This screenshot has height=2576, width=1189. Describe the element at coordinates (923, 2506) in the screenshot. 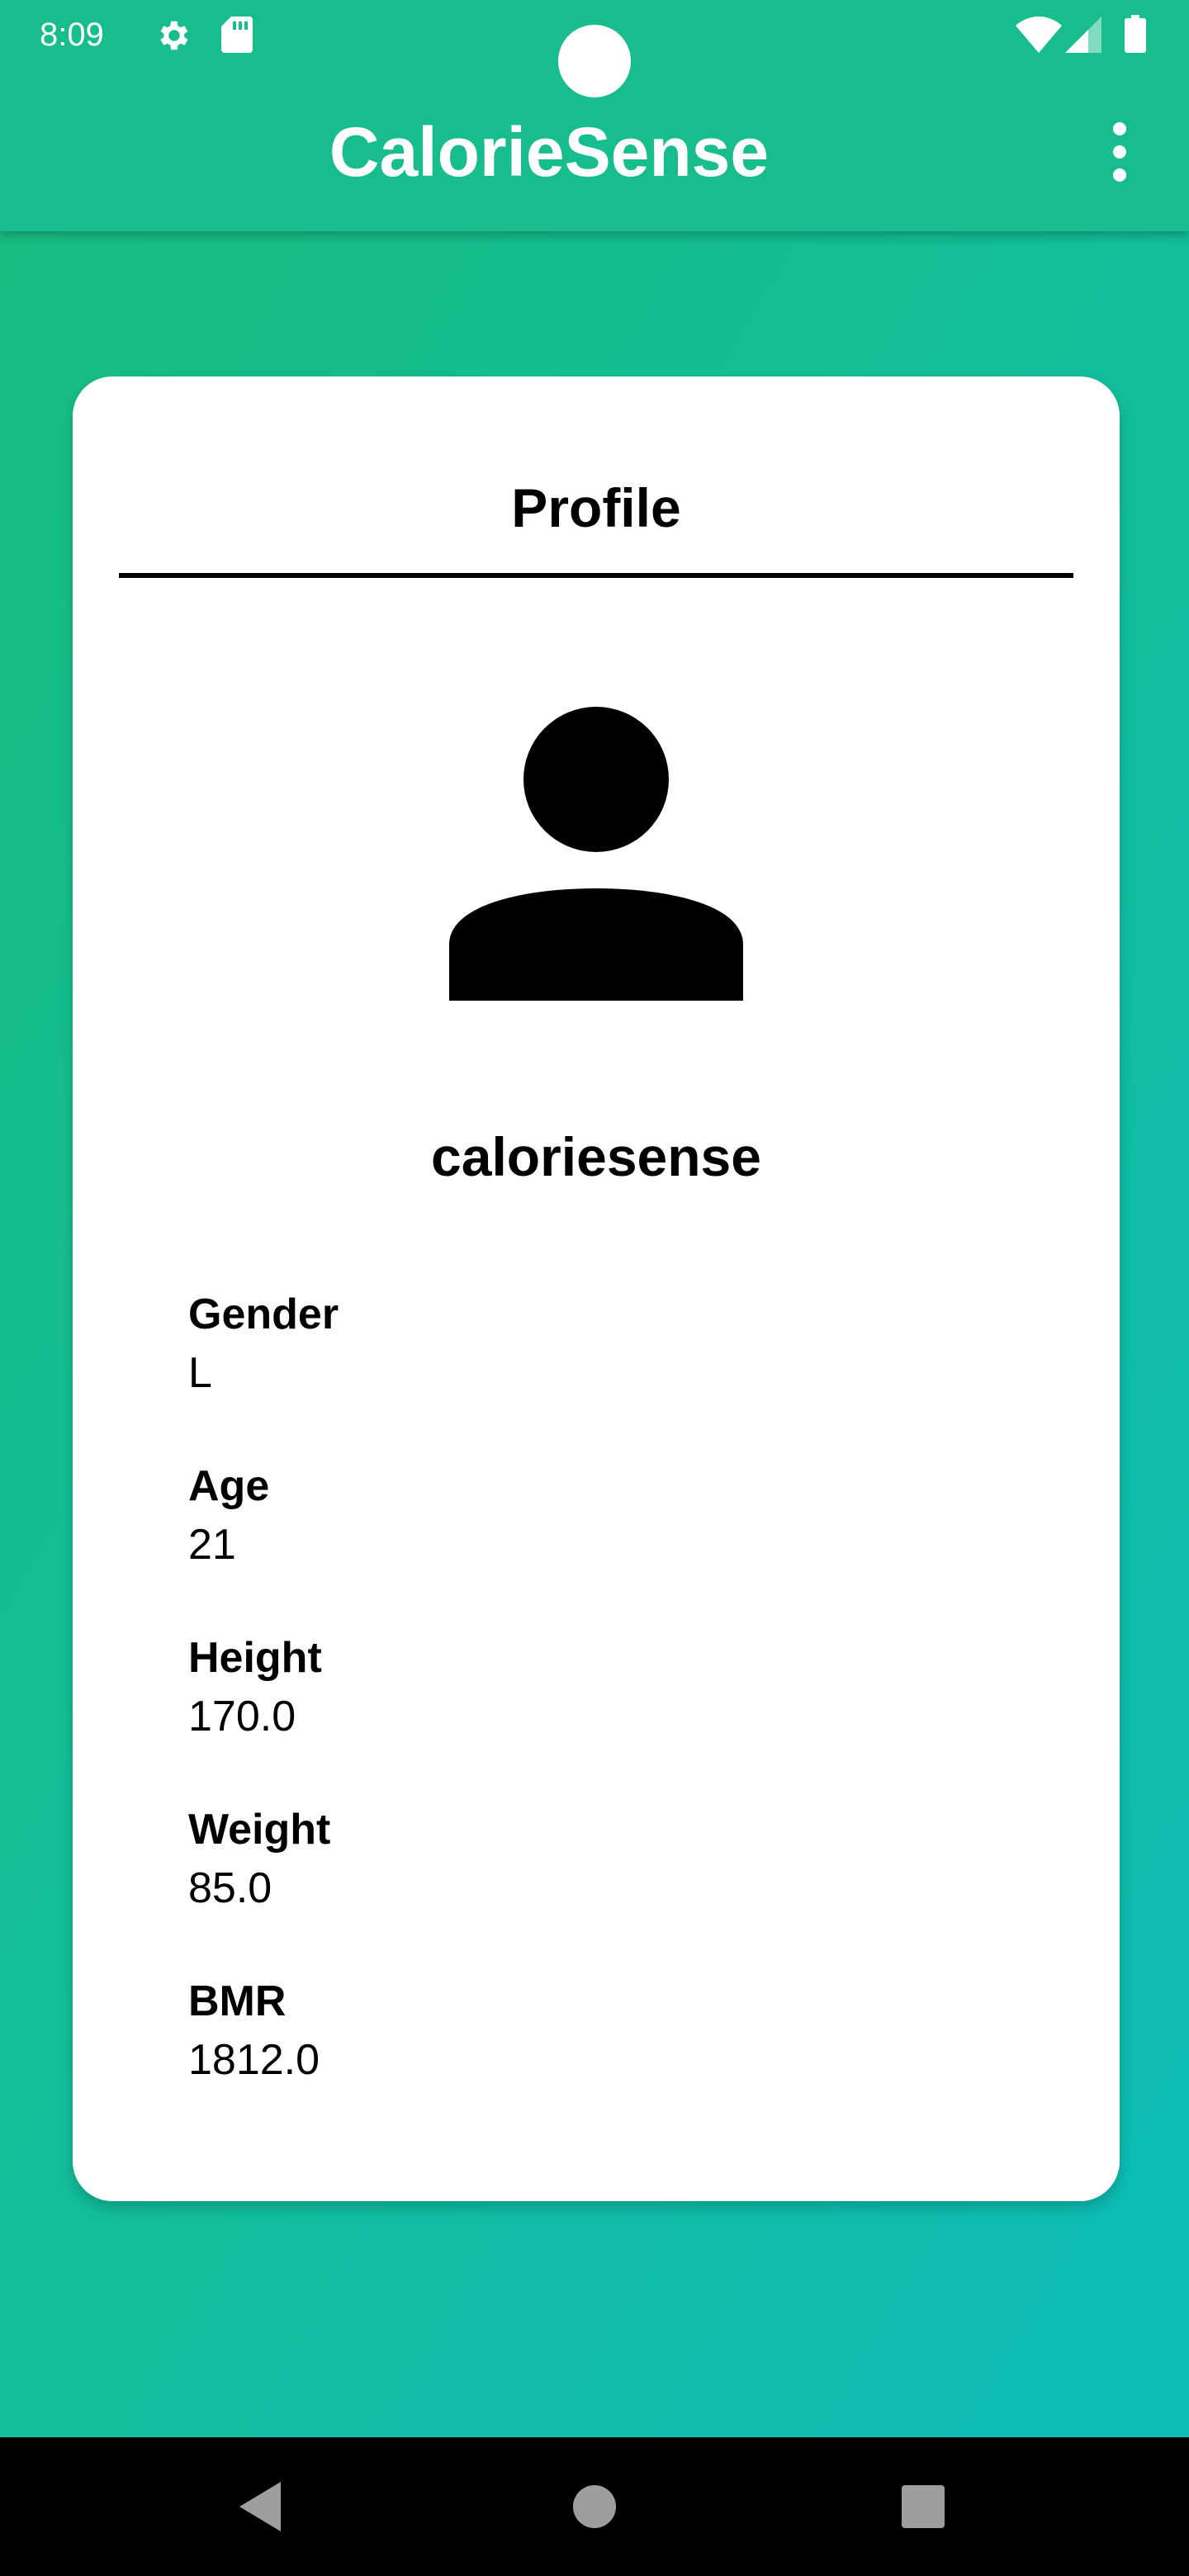

I see `recents-icon` at that location.